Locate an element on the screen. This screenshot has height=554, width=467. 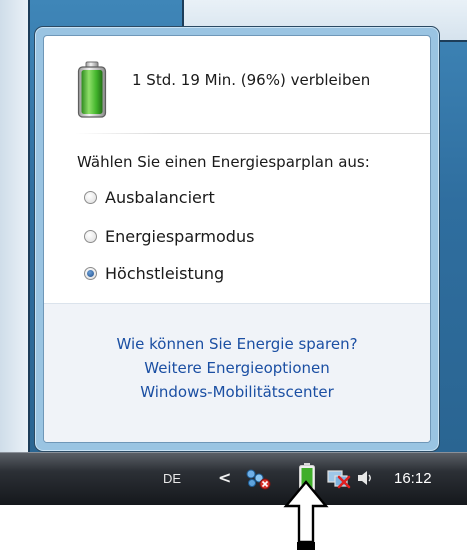
plan-option-hoechstleistung: Höchstleistung is located at coordinates (154, 273).